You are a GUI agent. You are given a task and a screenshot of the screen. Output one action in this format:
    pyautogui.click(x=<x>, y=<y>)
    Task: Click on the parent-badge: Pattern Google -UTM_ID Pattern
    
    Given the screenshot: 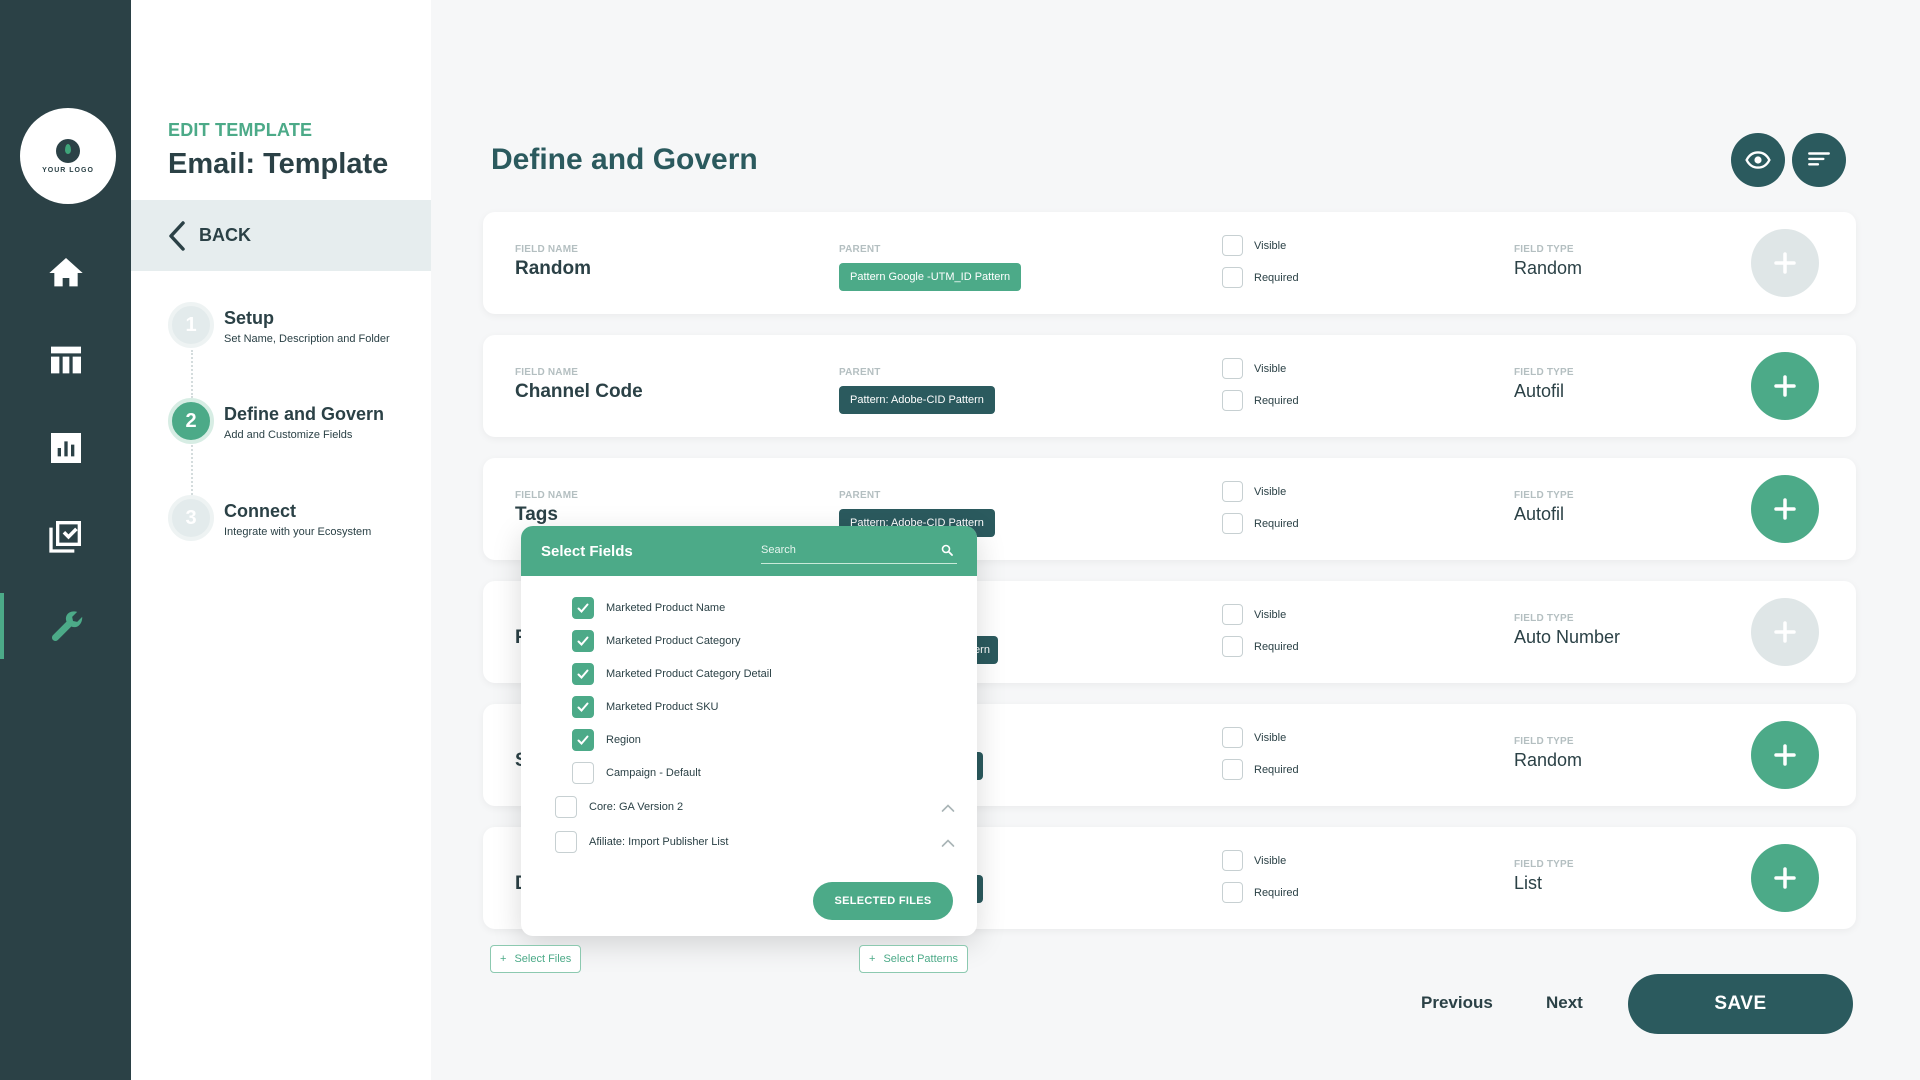 What is the action you would take?
    pyautogui.click(x=930, y=277)
    